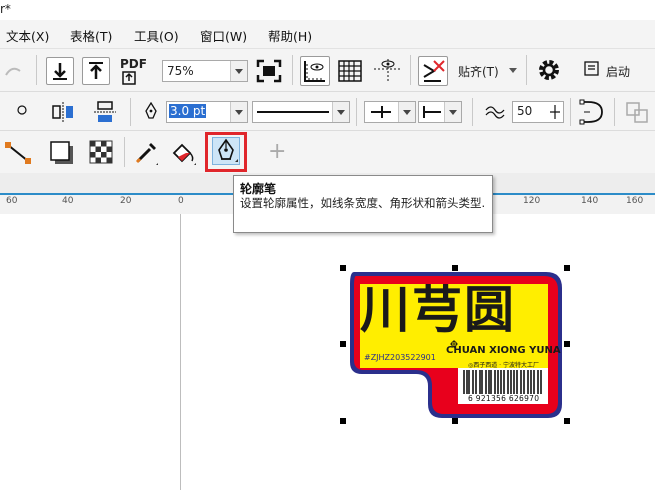 The width and height of the screenshot is (655, 490). What do you see at coordinates (133, 64) in the screenshot?
I see `pdf-label: PDF` at bounding box center [133, 64].